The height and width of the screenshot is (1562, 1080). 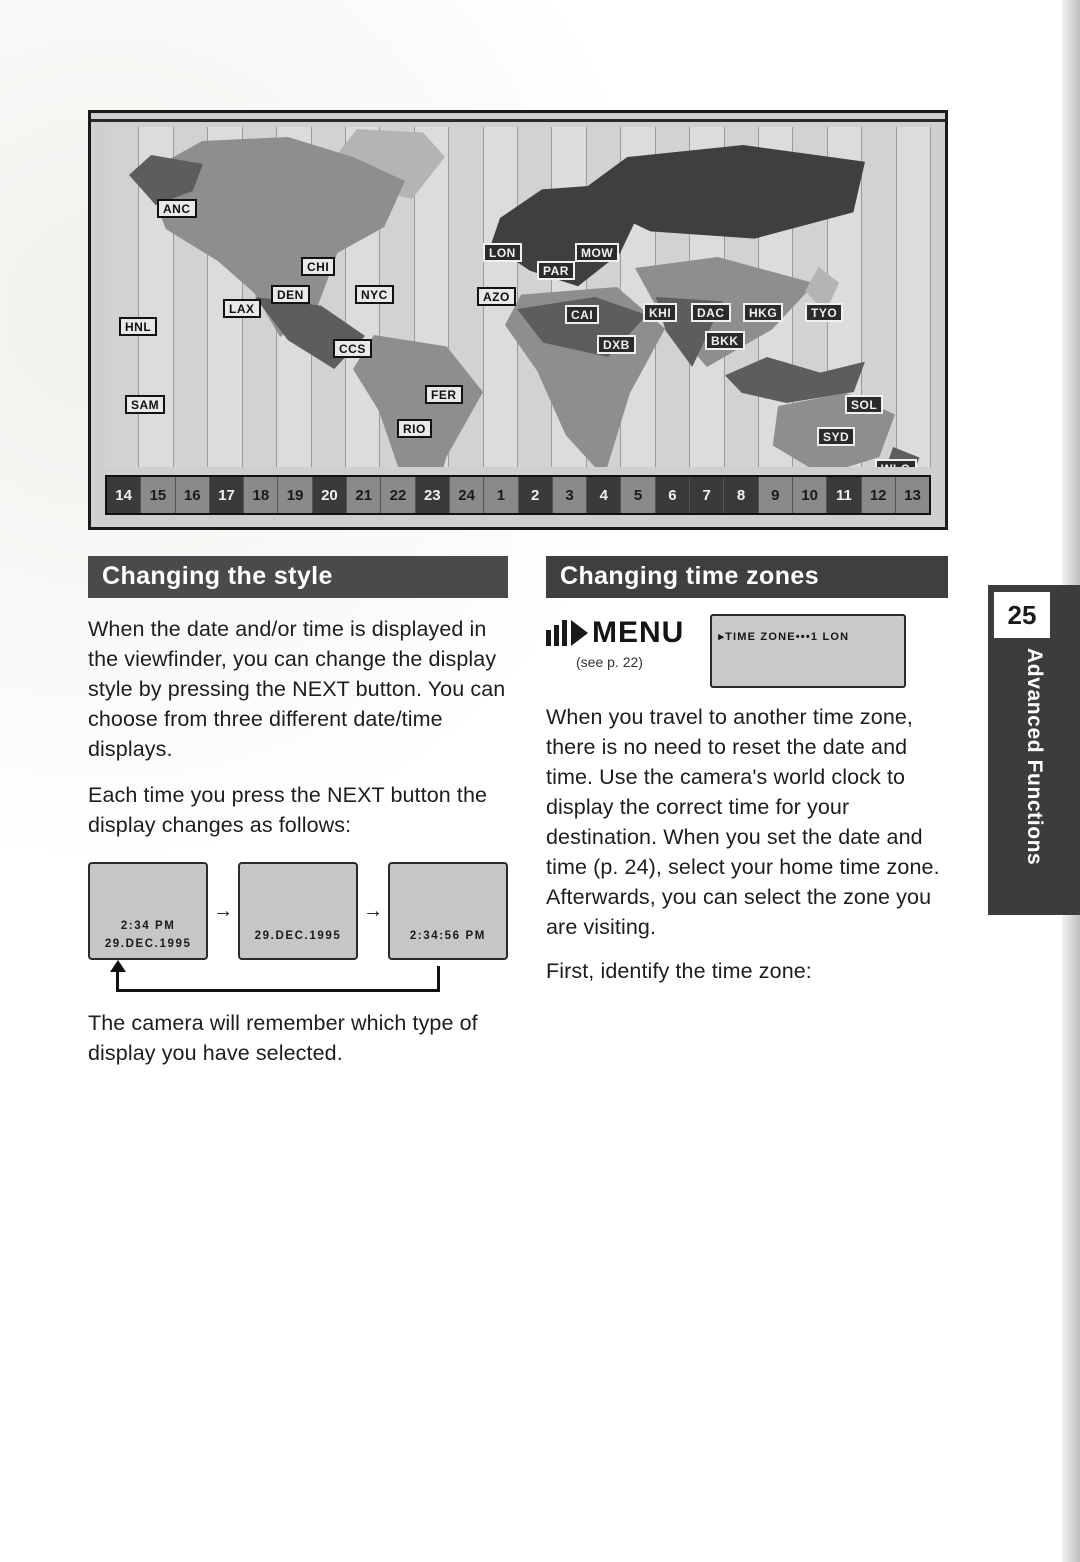 I want to click on map-hour-cell: 5, so click(x=638, y=495).